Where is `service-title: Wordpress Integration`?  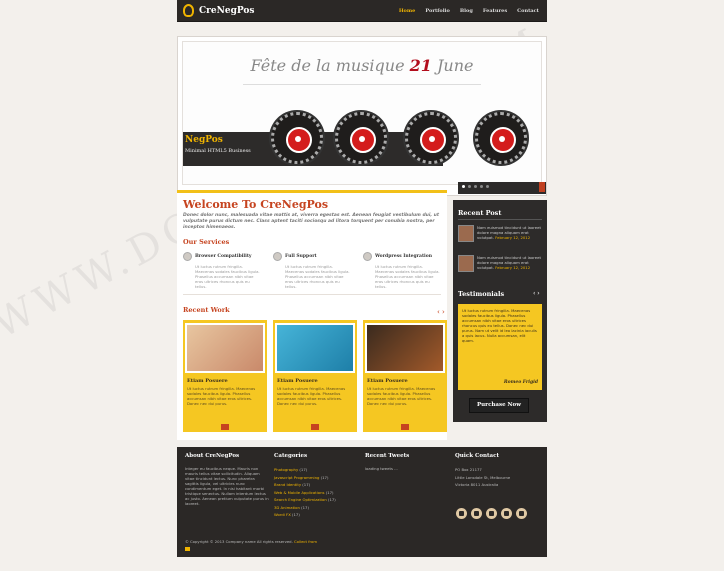 service-title: Wordpress Integration is located at coordinates (404, 256).